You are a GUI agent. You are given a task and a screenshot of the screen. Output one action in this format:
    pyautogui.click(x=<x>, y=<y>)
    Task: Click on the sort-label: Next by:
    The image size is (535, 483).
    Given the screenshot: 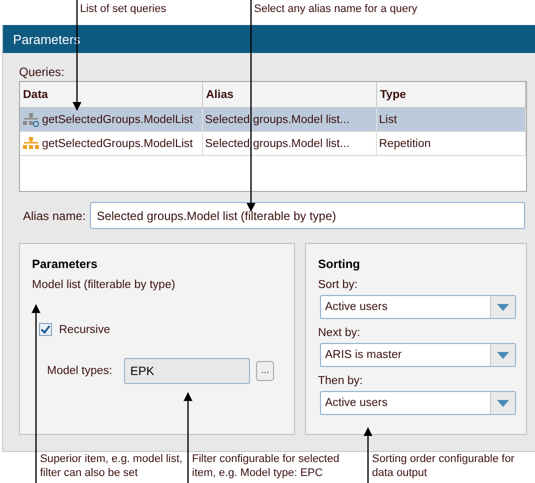 What is the action you would take?
    pyautogui.click(x=340, y=333)
    